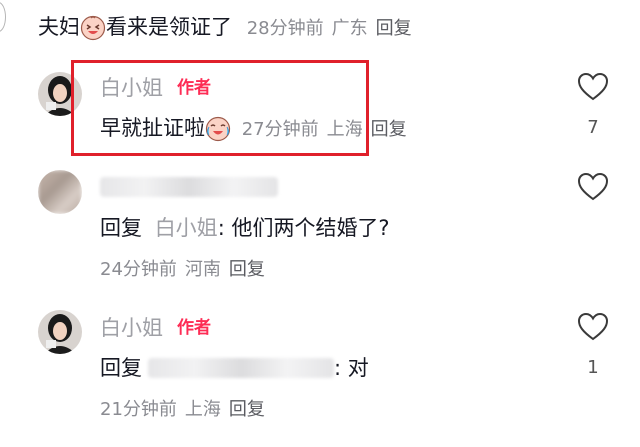 This screenshot has height=447, width=640. What do you see at coordinates (194, 328) in the screenshot?
I see `author-badge: 作者` at bounding box center [194, 328].